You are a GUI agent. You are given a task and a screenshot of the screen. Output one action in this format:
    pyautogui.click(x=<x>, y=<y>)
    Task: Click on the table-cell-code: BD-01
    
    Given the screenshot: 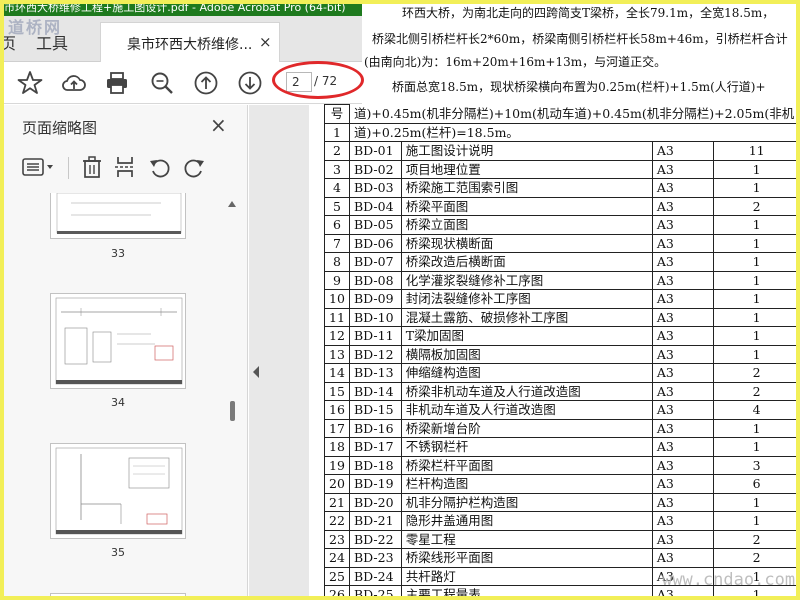 What is the action you would take?
    pyautogui.click(x=375, y=151)
    